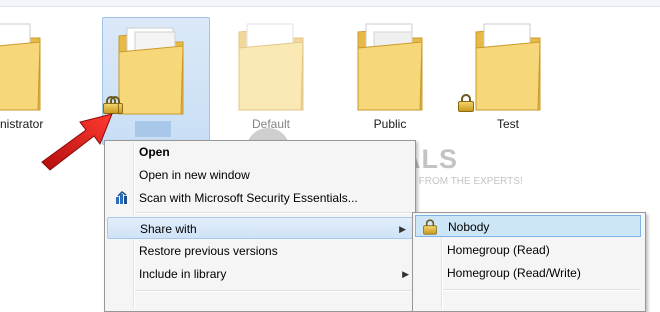 This screenshot has width=660, height=312. I want to click on folder-test: Test, so click(507, 77).